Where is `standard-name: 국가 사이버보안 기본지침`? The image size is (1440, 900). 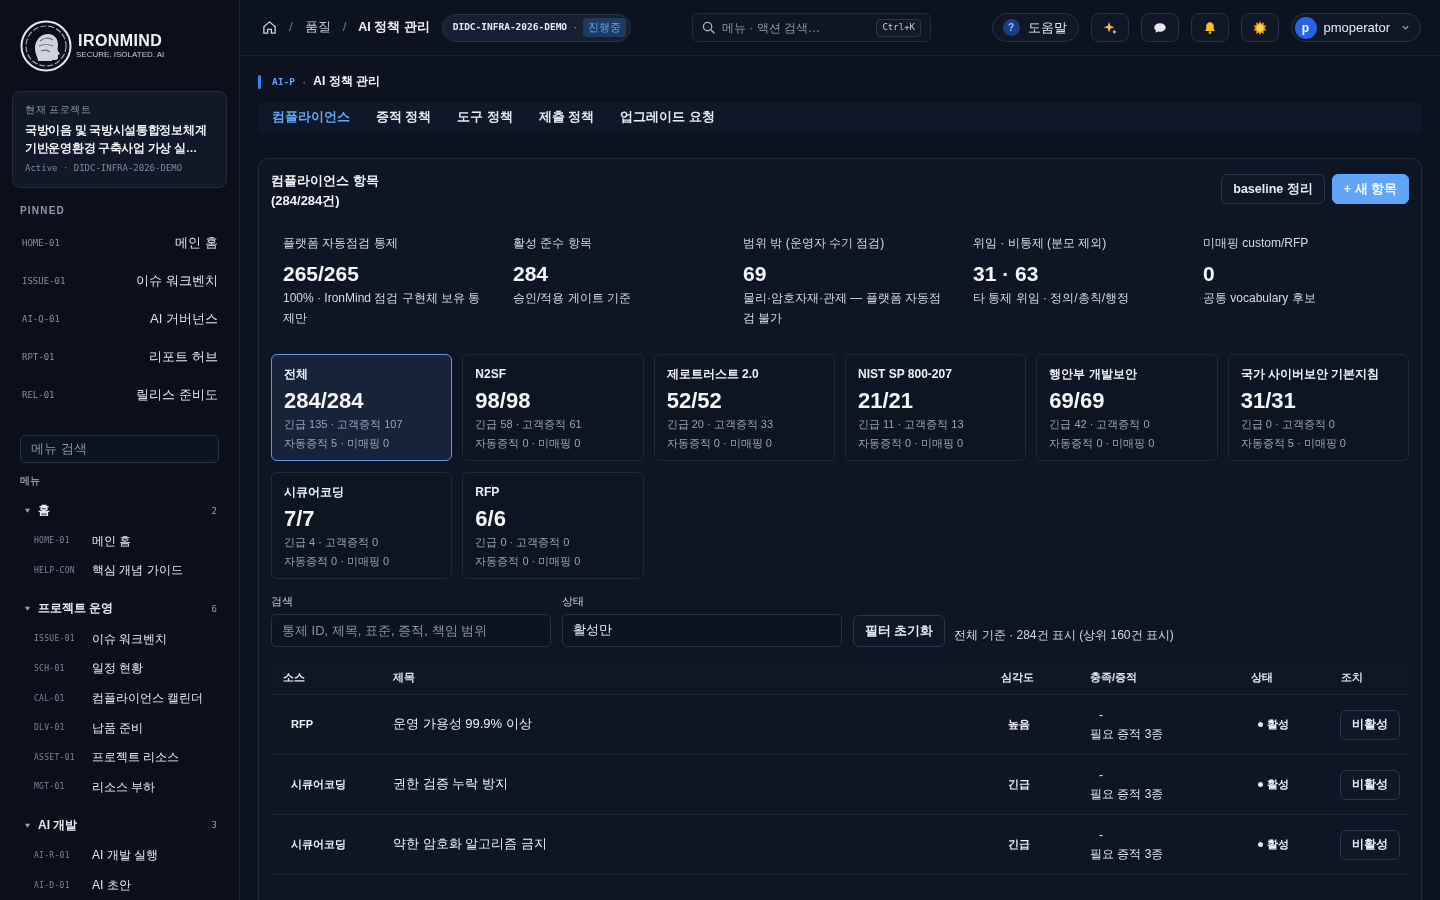
standard-name: 국가 사이버보안 기본지침 is located at coordinates (1310, 374).